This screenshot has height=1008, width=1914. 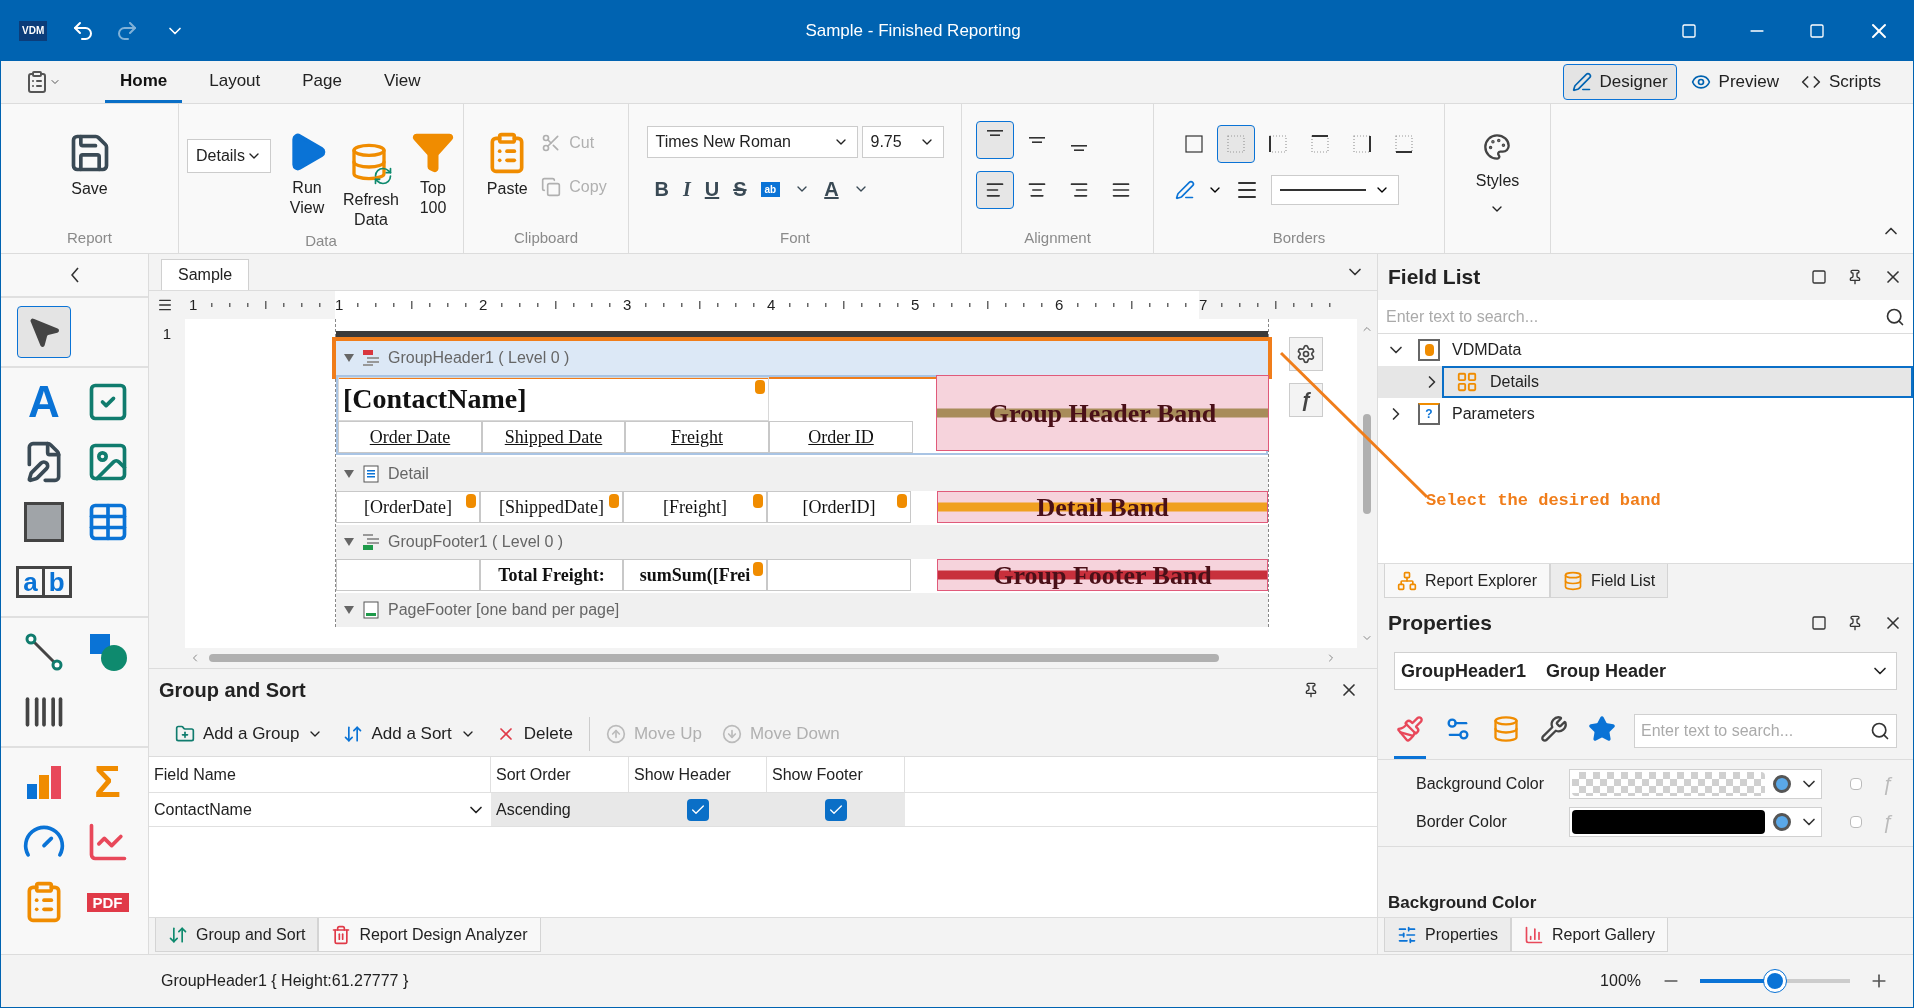 I want to click on panel-tab: Report Gallery, so click(x=1589, y=935).